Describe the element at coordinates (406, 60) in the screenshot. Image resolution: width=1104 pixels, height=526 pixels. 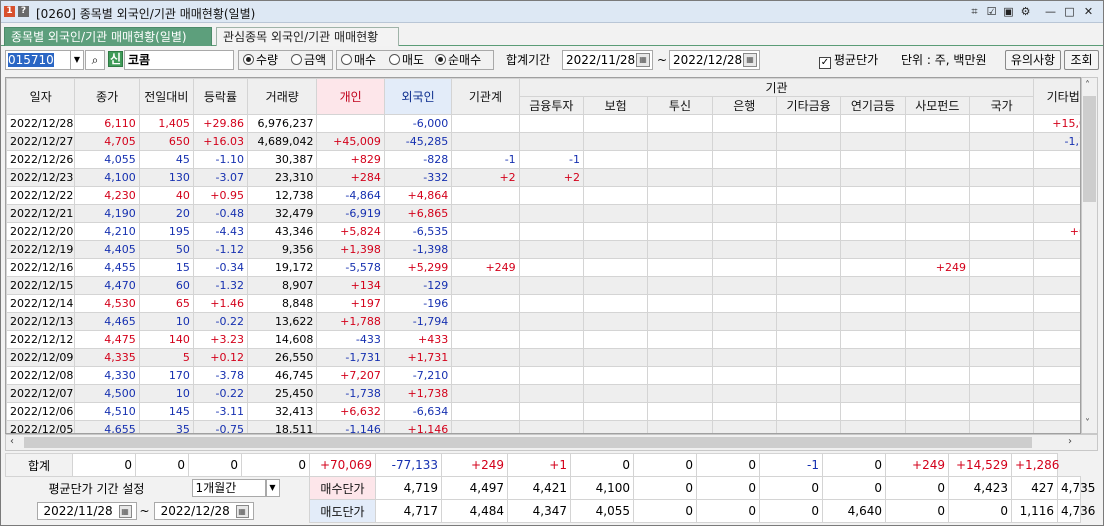
I see `radio-sell: 매도` at that location.